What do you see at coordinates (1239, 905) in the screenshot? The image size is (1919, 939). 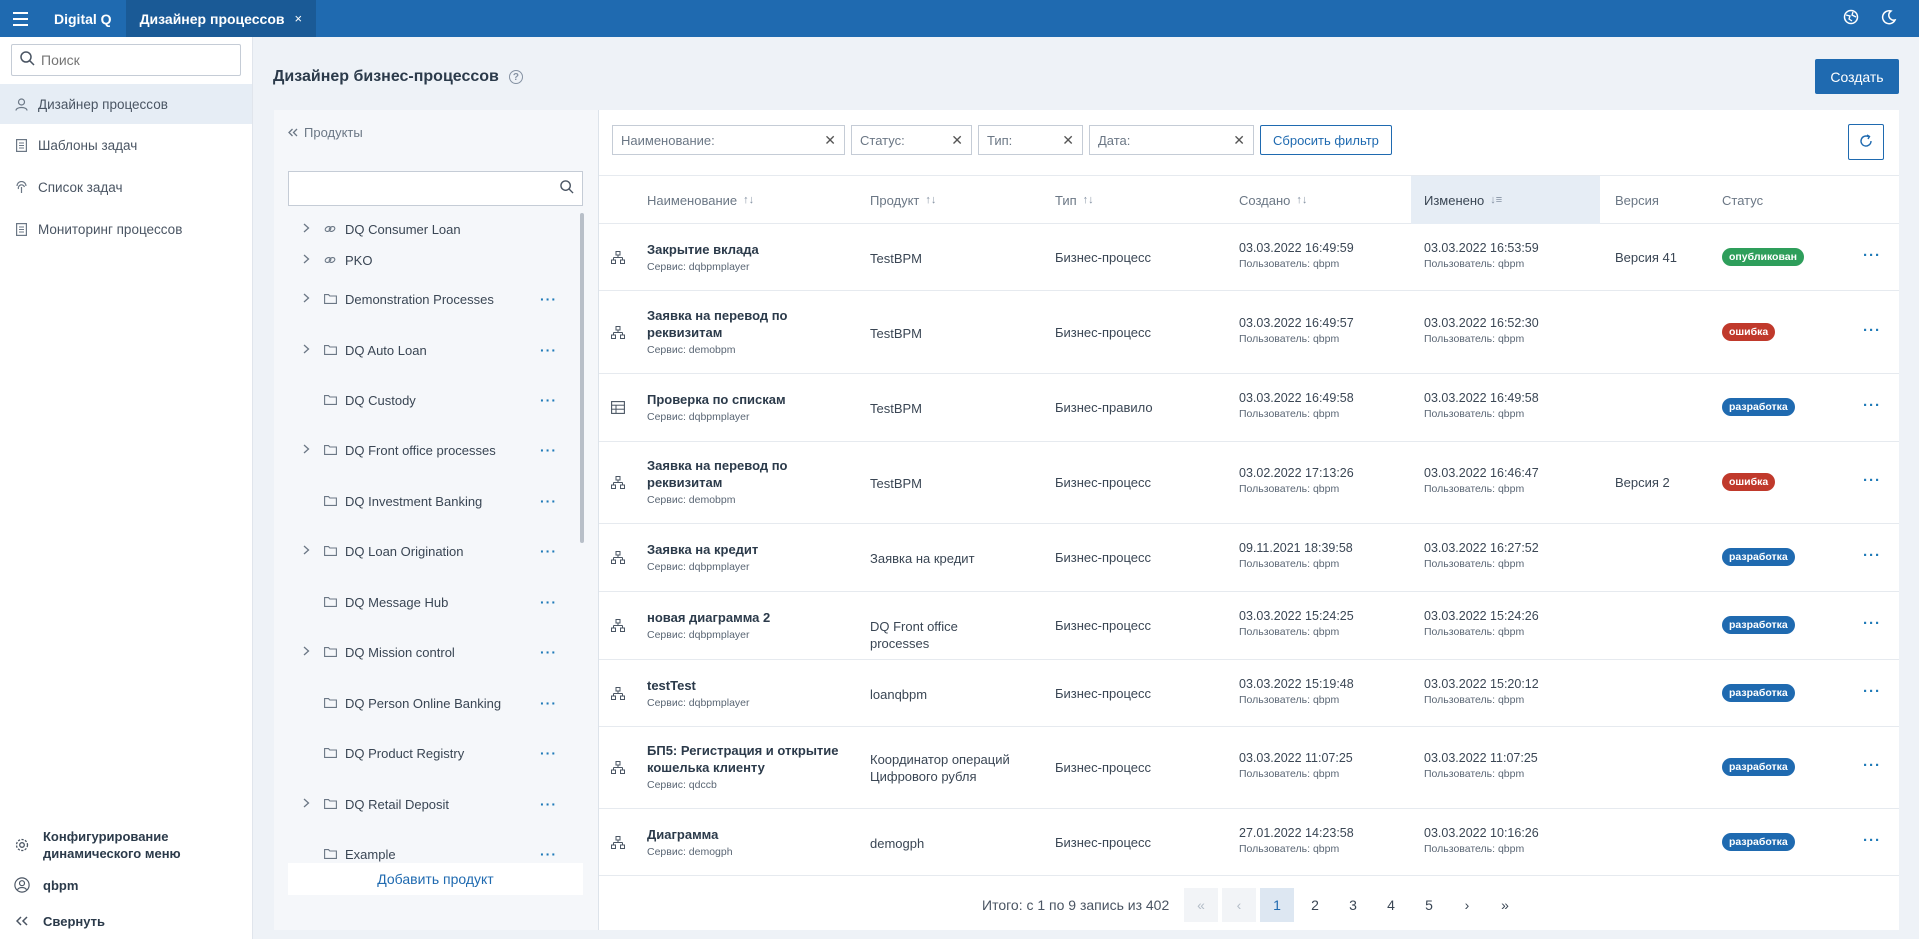 I see `prev-page-button: ‹` at bounding box center [1239, 905].